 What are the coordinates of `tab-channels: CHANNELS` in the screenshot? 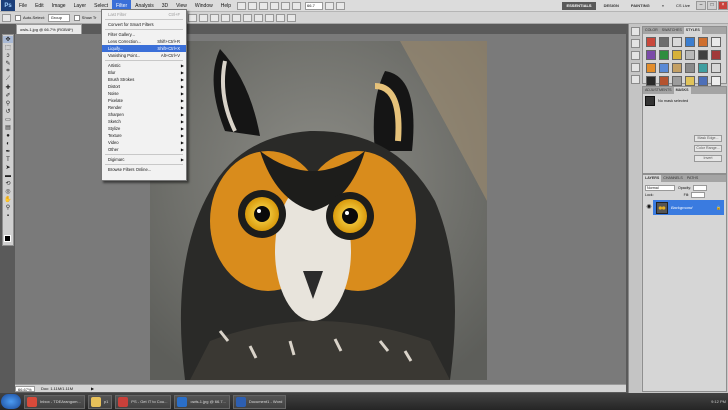 It's located at (673, 178).